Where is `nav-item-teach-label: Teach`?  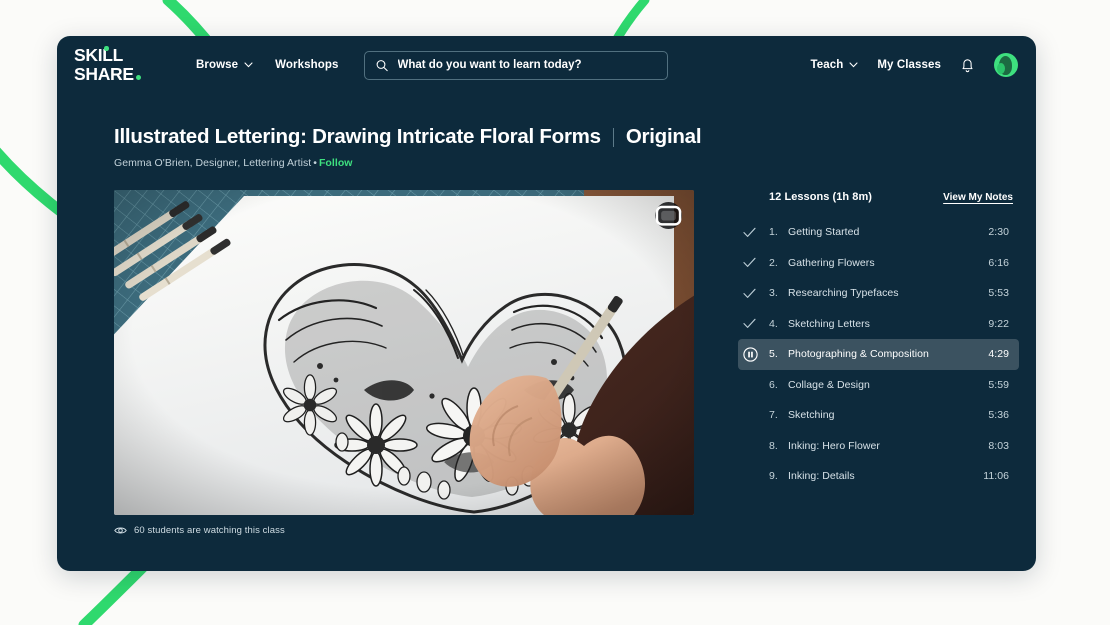
nav-item-teach-label: Teach is located at coordinates (827, 65).